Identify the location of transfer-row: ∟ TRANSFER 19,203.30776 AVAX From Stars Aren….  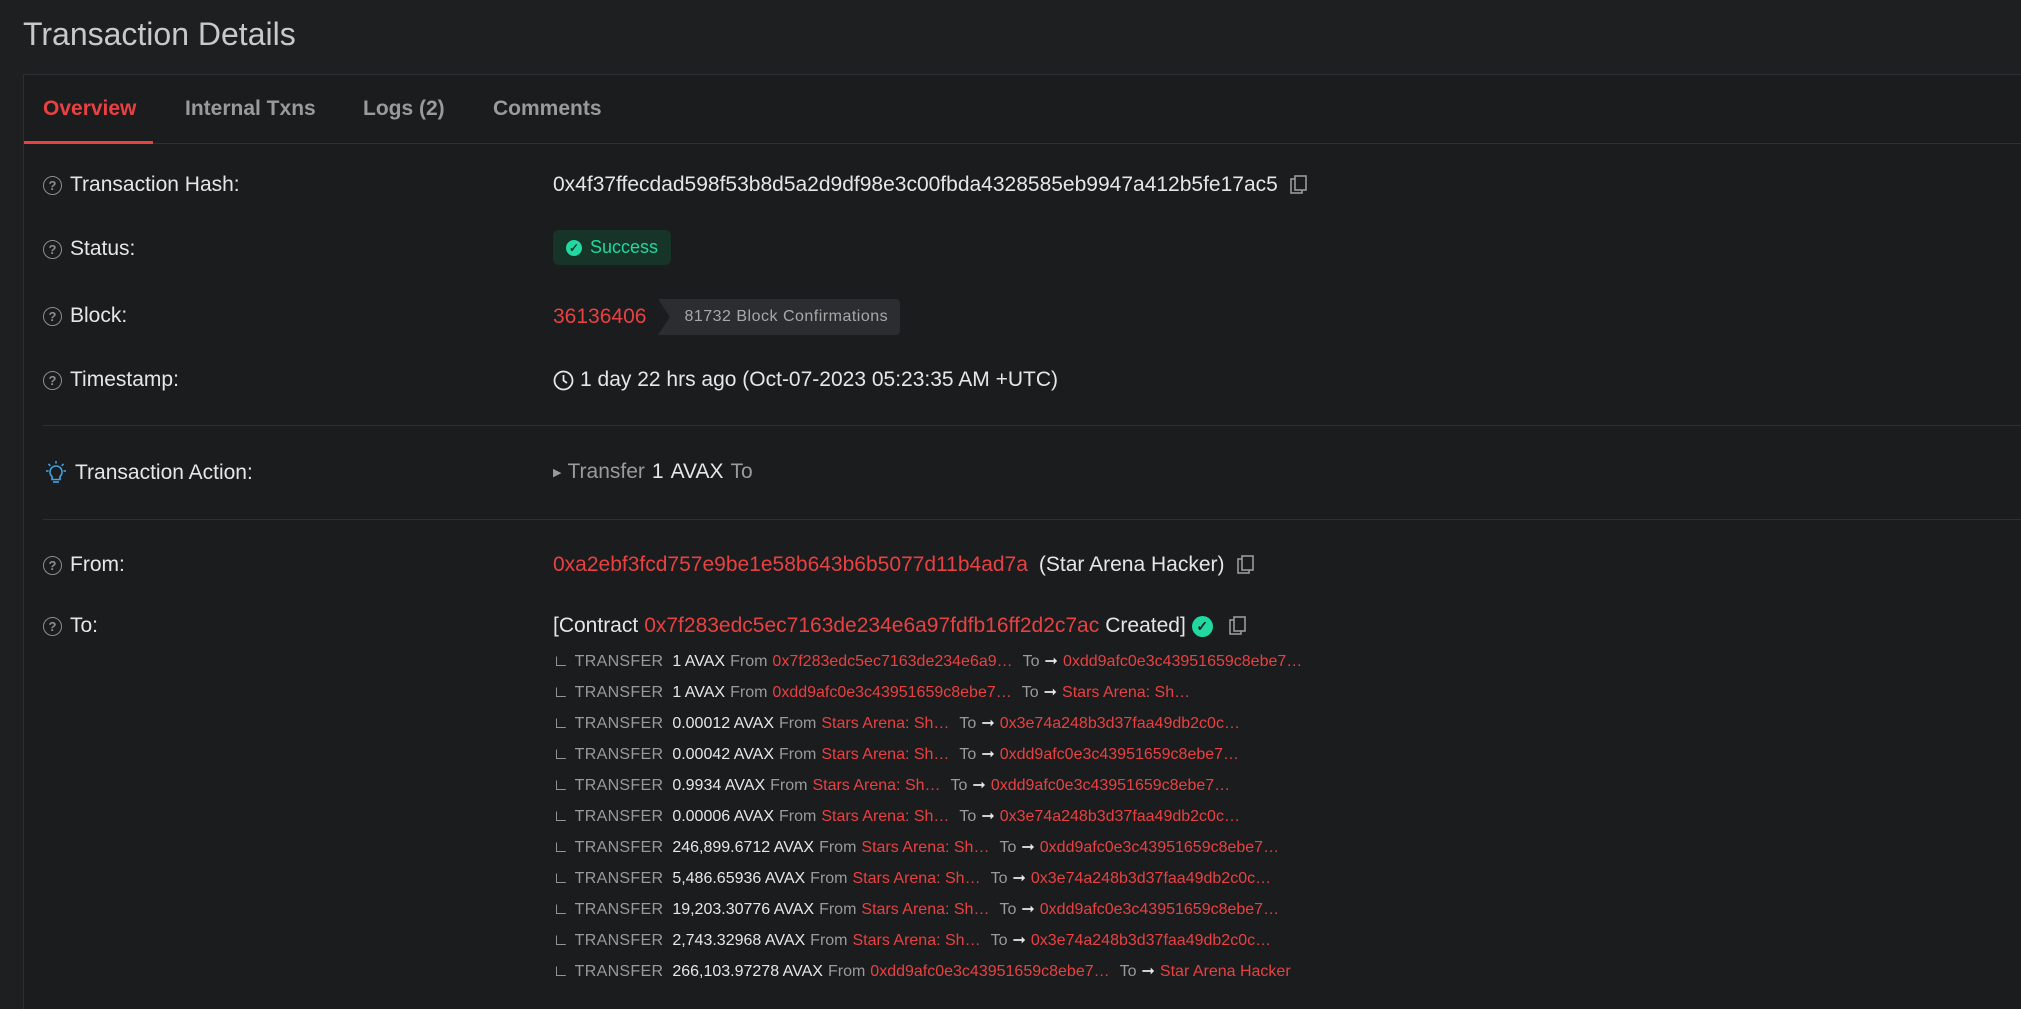
(932, 909).